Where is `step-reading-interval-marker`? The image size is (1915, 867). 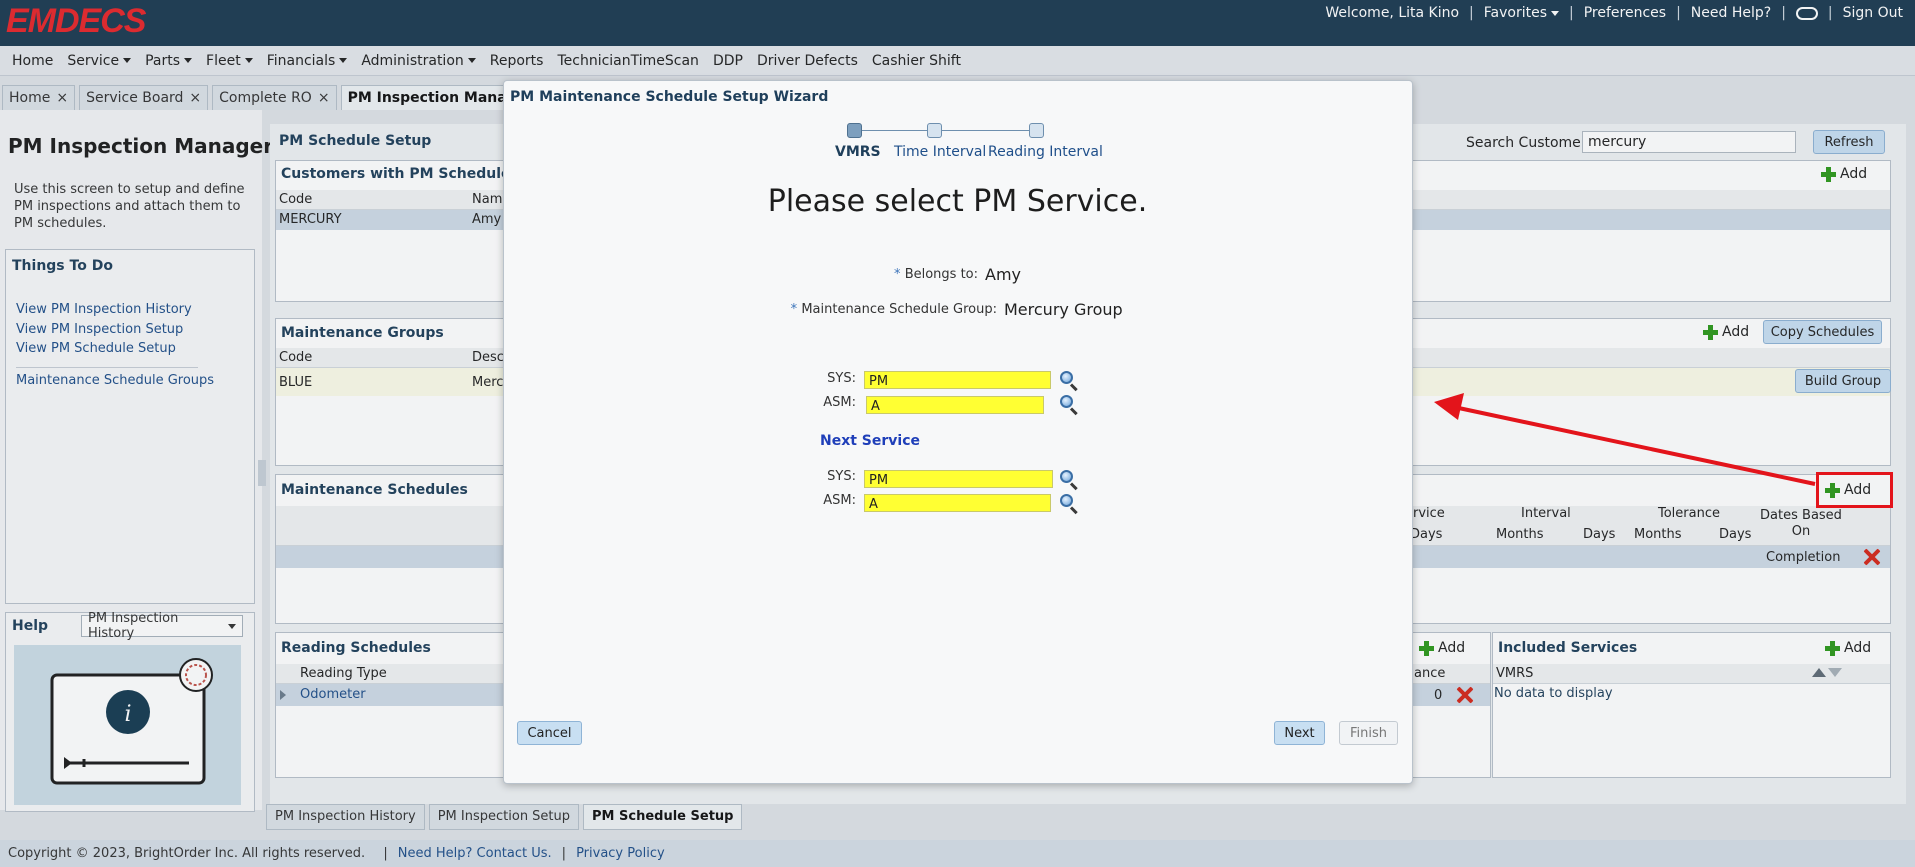 step-reading-interval-marker is located at coordinates (1036, 130).